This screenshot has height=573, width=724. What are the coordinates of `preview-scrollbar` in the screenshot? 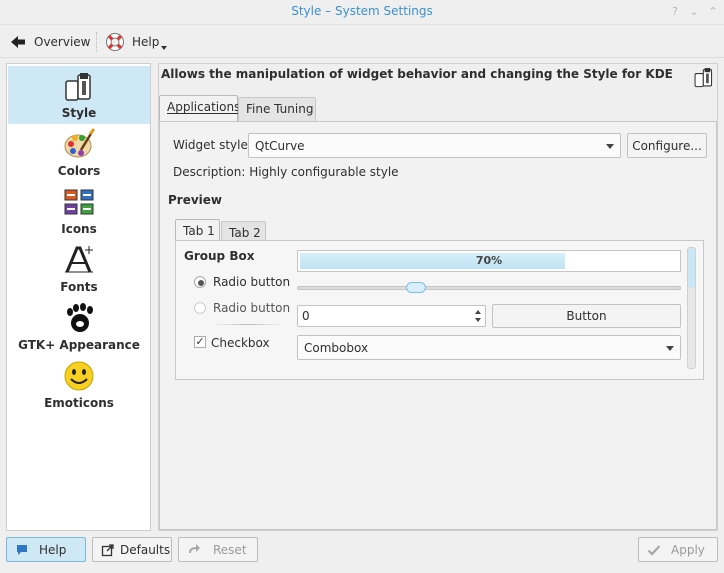 It's located at (691, 308).